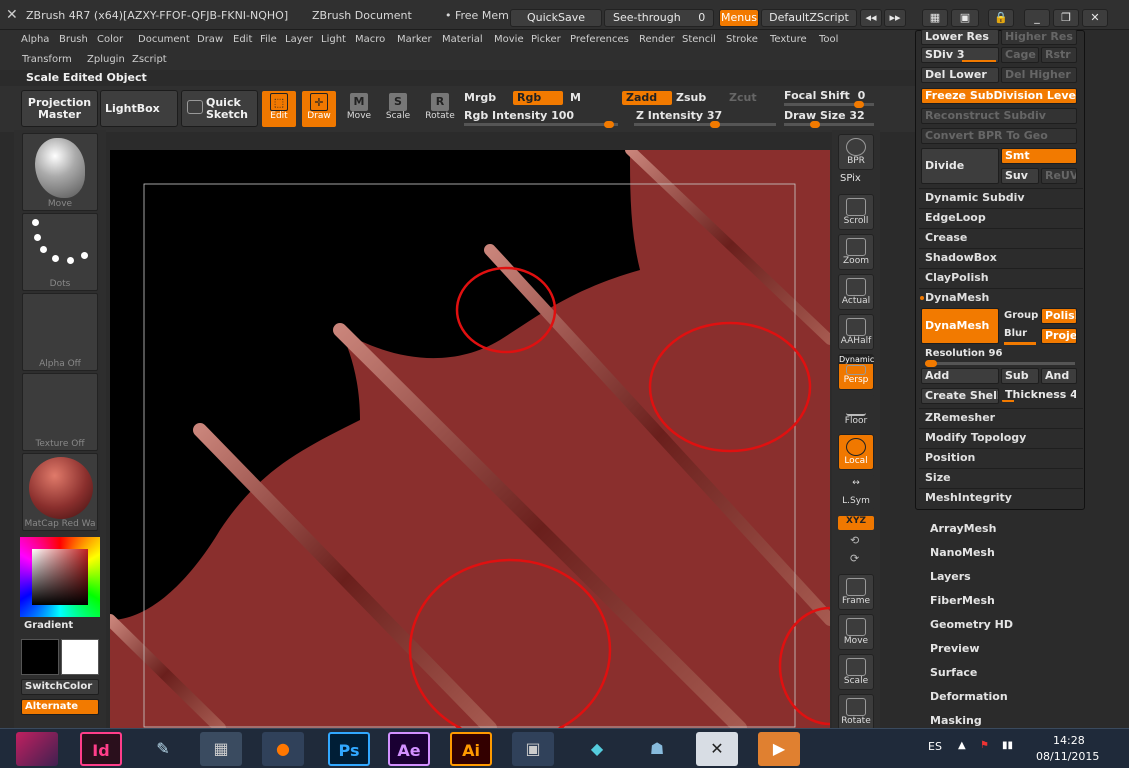 This screenshot has height=768, width=1129. What do you see at coordinates (101, 749) in the screenshot?
I see `indesign-icon: Id` at bounding box center [101, 749].